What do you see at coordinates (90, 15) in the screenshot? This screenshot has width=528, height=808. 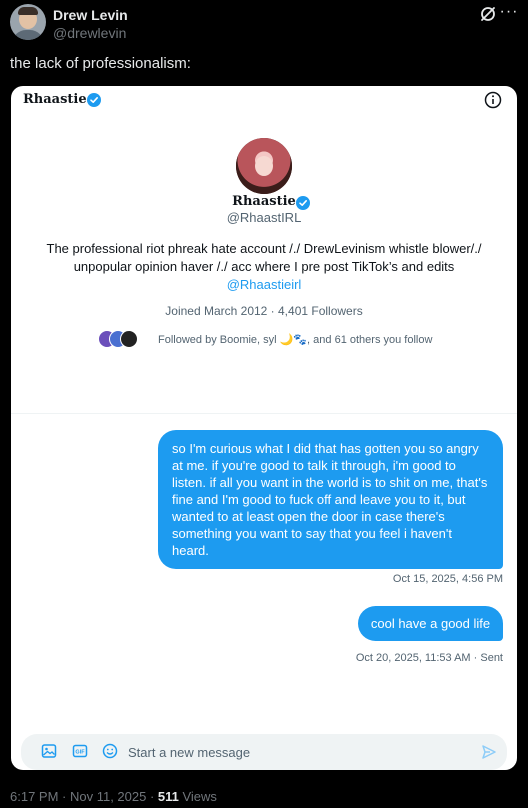 I see `author-name: Drew Levin` at bounding box center [90, 15].